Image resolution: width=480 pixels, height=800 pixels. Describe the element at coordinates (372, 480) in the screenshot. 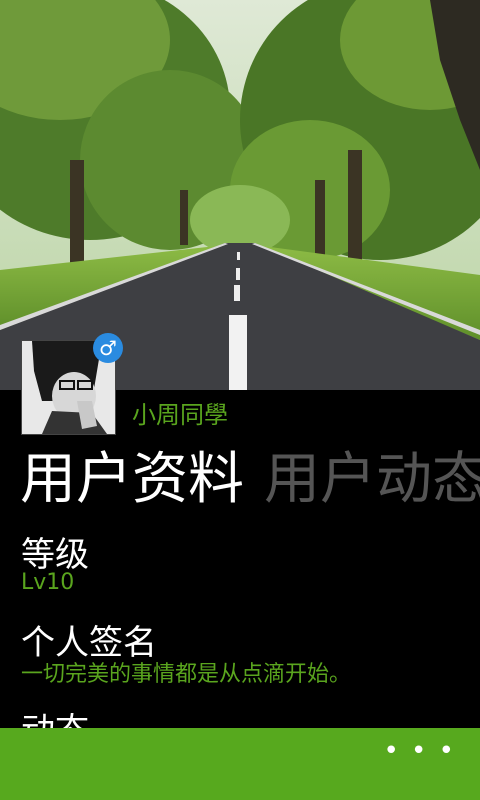

I see `tab-user-activity: 用户动态` at that location.